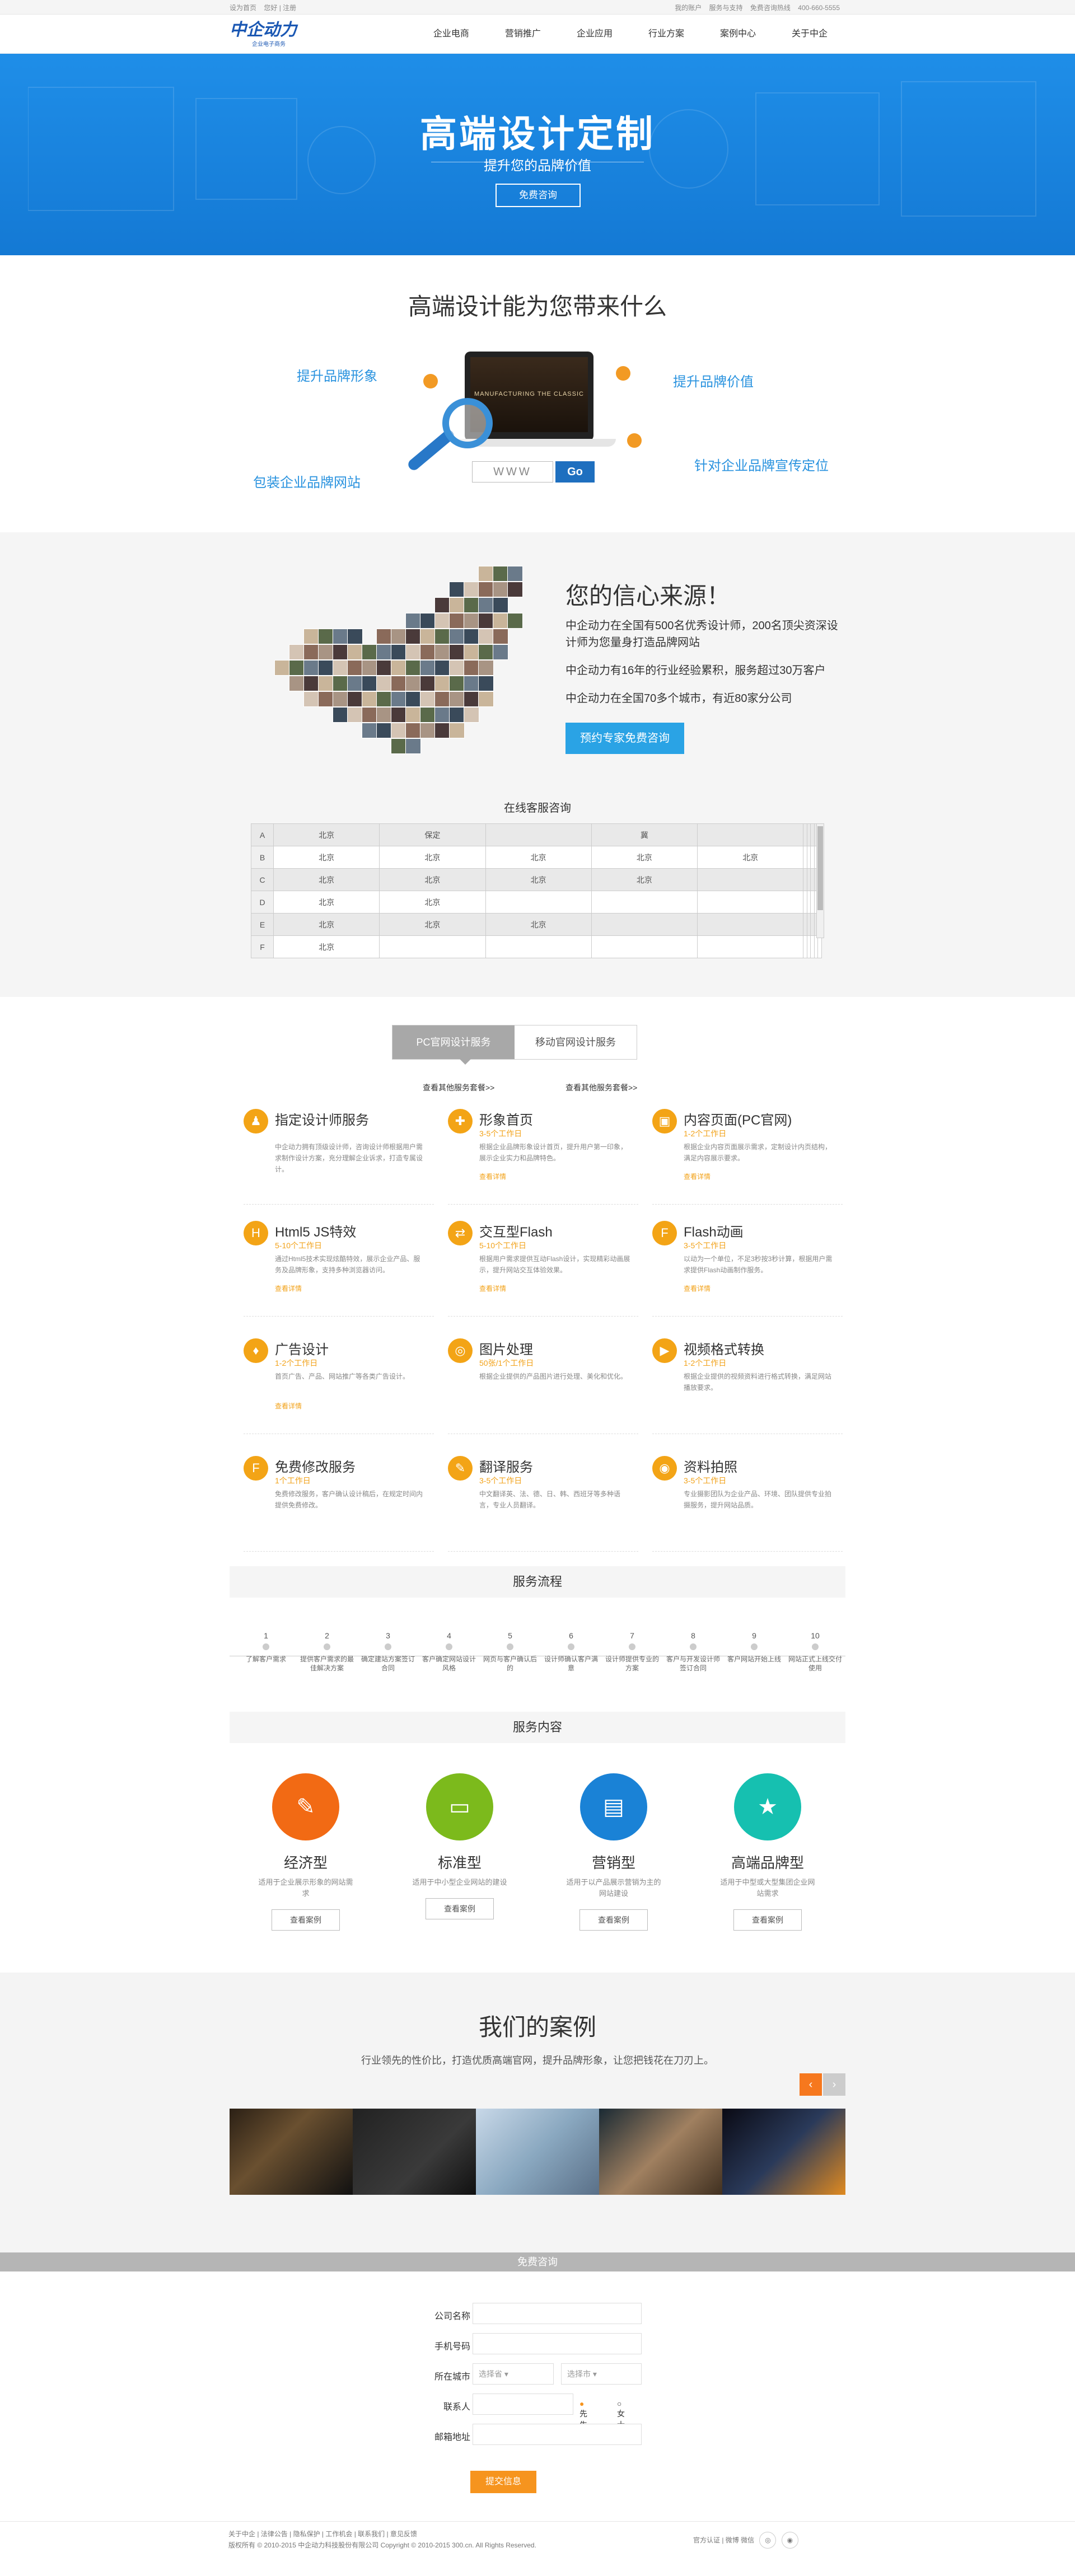 The height and width of the screenshot is (2576, 1075). Describe the element at coordinates (726, 8) in the screenshot. I see `support-link: 服务与支持` at that location.